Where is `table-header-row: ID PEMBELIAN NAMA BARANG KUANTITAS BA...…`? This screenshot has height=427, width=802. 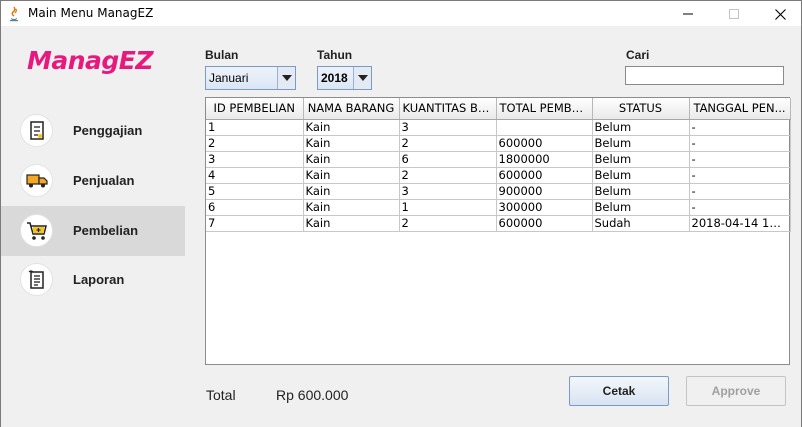
table-header-row: ID PEMBELIAN NAMA BARANG KUANTITAS BA...… is located at coordinates (498, 109).